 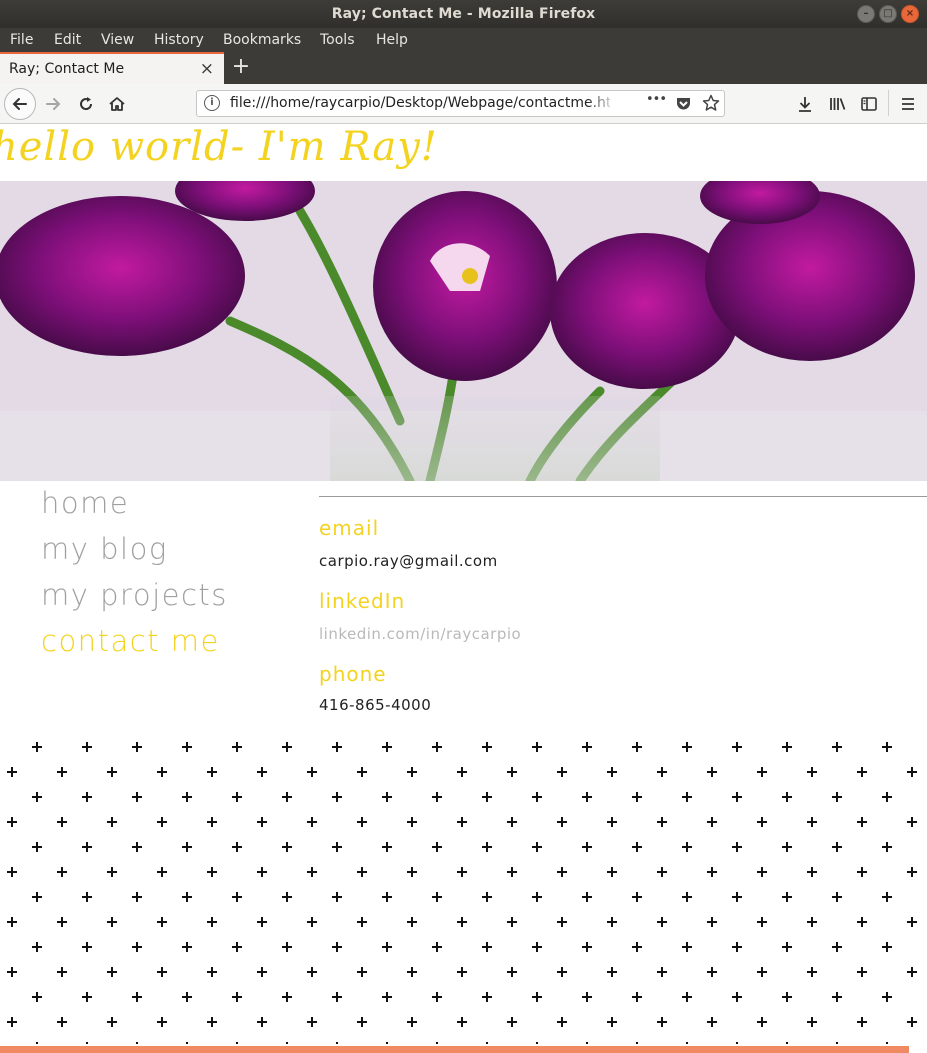 I want to click on forward-arrow-icon, so click(x=53, y=104).